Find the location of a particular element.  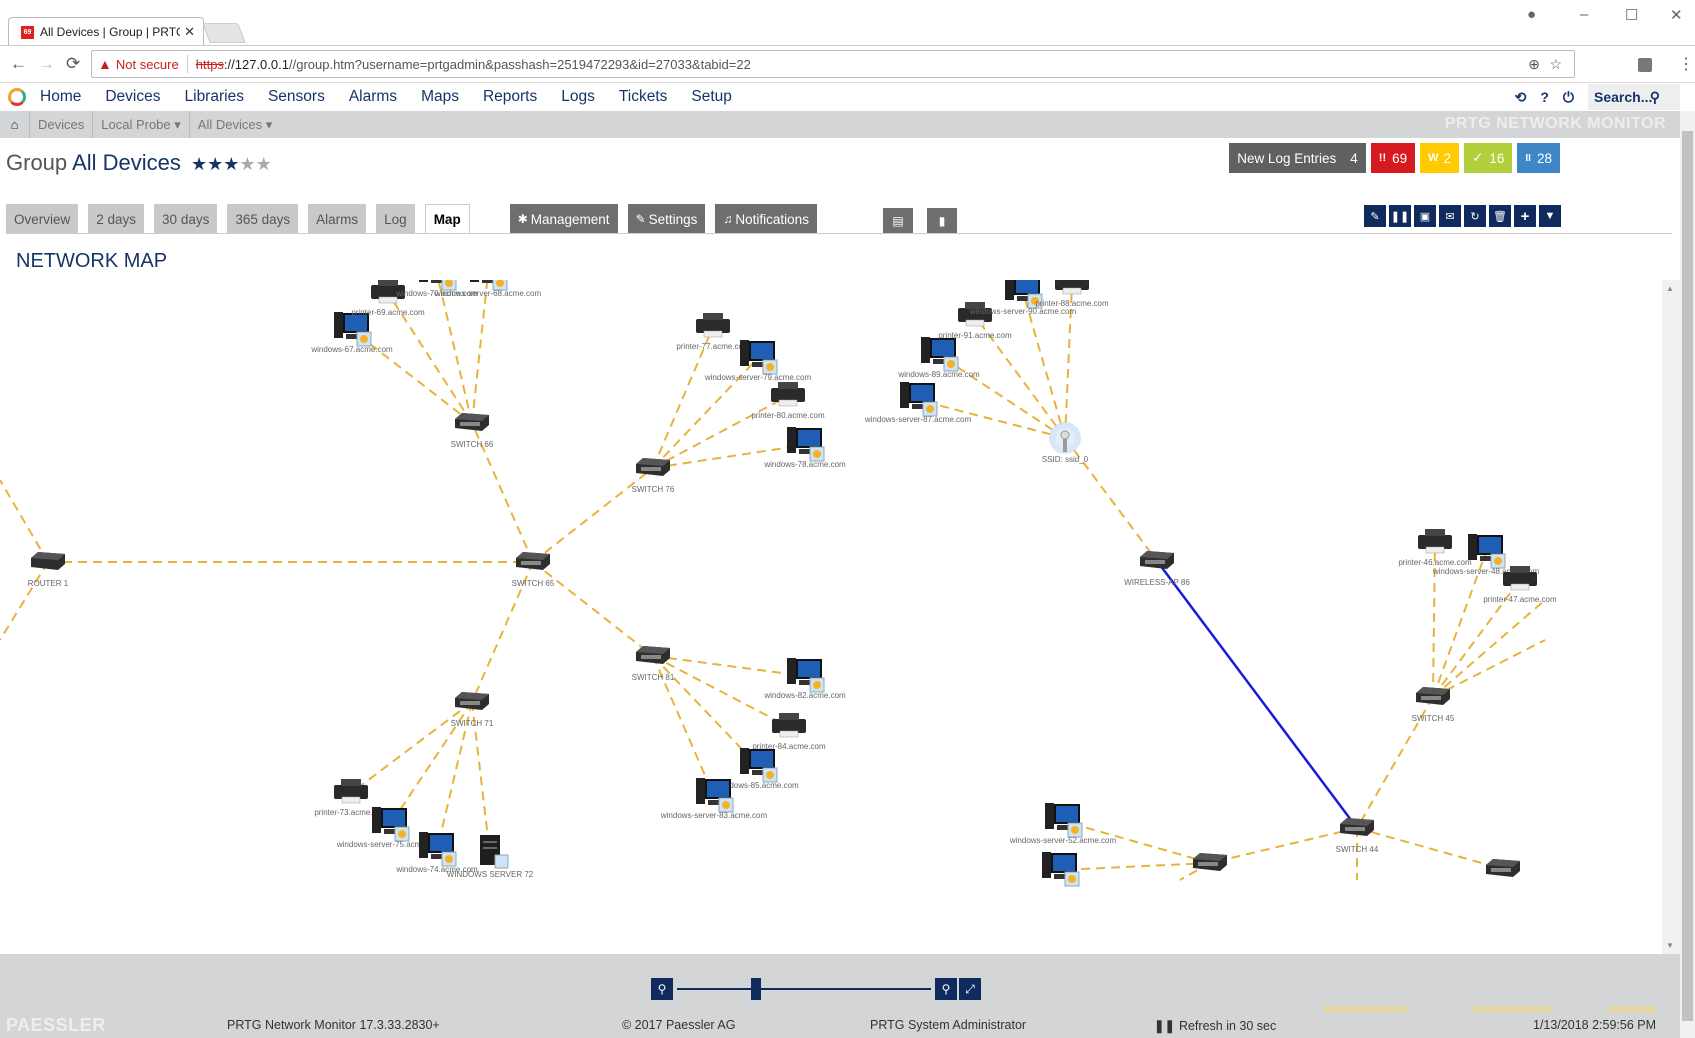

tab-log: Log is located at coordinates (395, 219).